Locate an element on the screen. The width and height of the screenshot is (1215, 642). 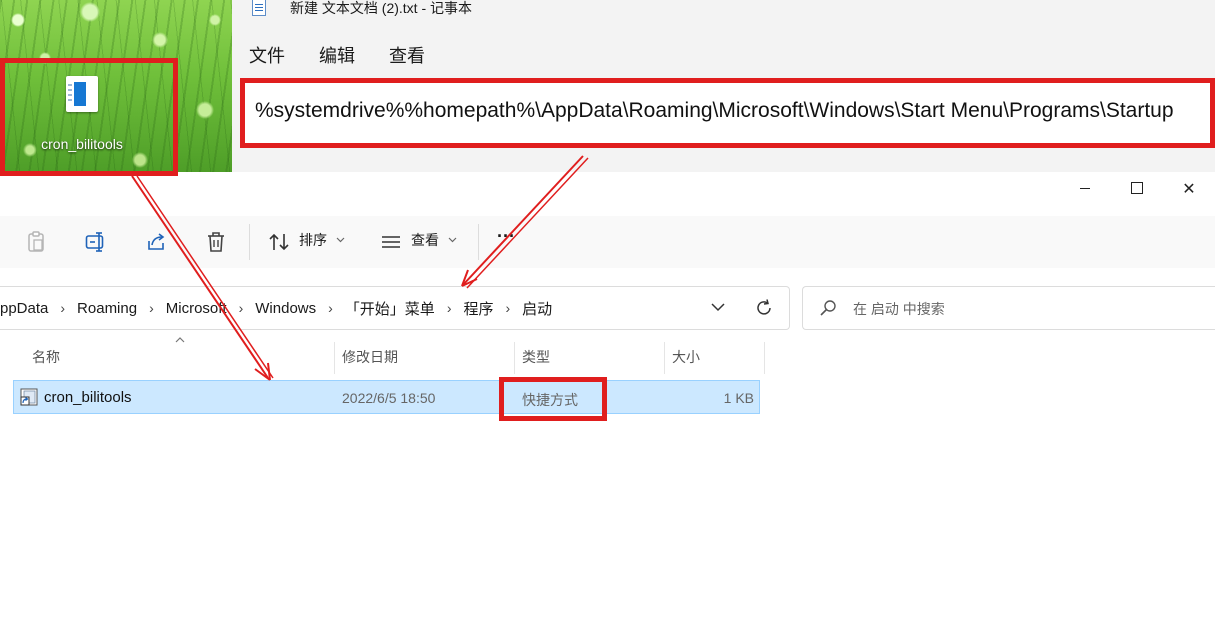
column-name: 名称 is located at coordinates (46, 357).